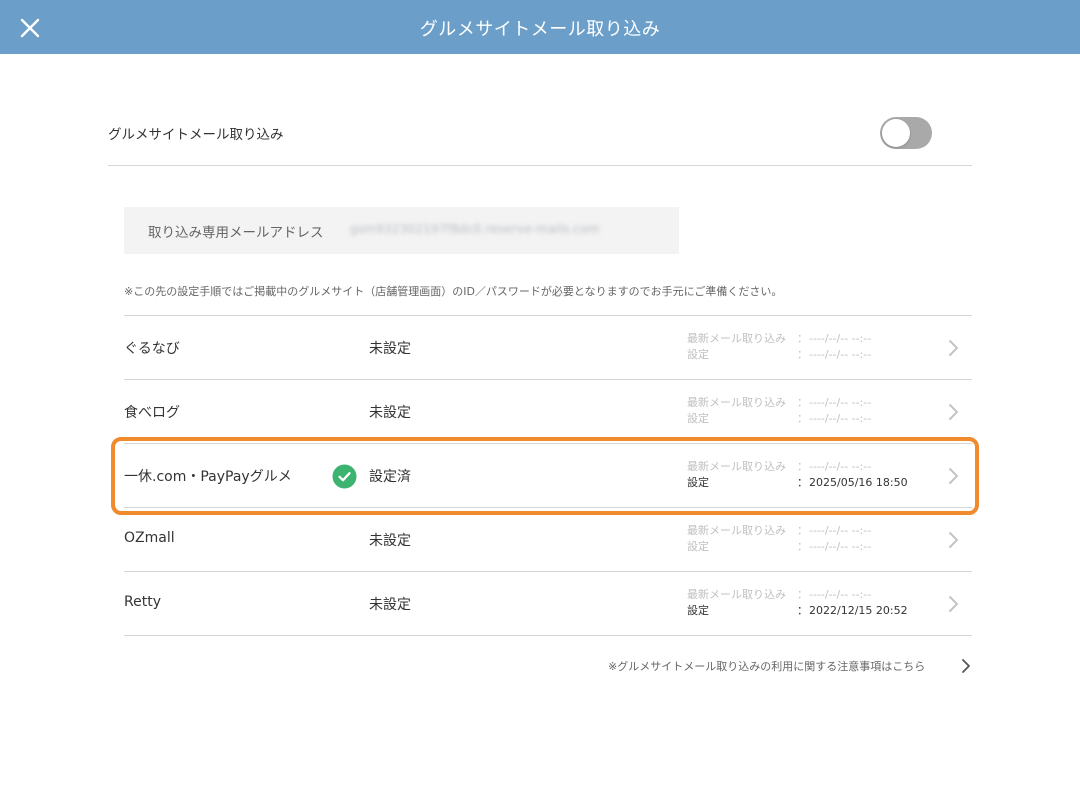 The height and width of the screenshot is (794, 1080). What do you see at coordinates (766, 666) in the screenshot?
I see `terms-link: ※グルメサイトメール取り込みの利用に関する注意事項はこちら` at bounding box center [766, 666].